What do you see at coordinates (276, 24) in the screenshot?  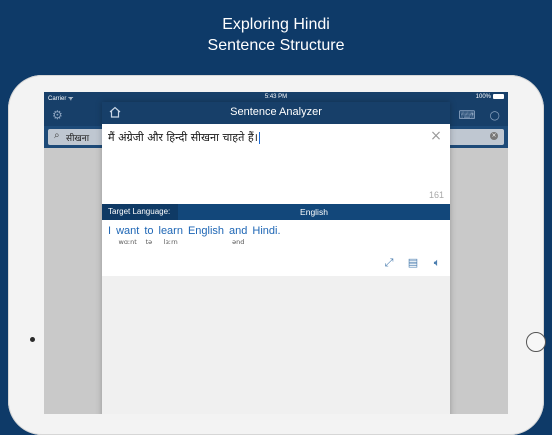 I see `headline-line1: Exploring Hindi` at bounding box center [276, 24].